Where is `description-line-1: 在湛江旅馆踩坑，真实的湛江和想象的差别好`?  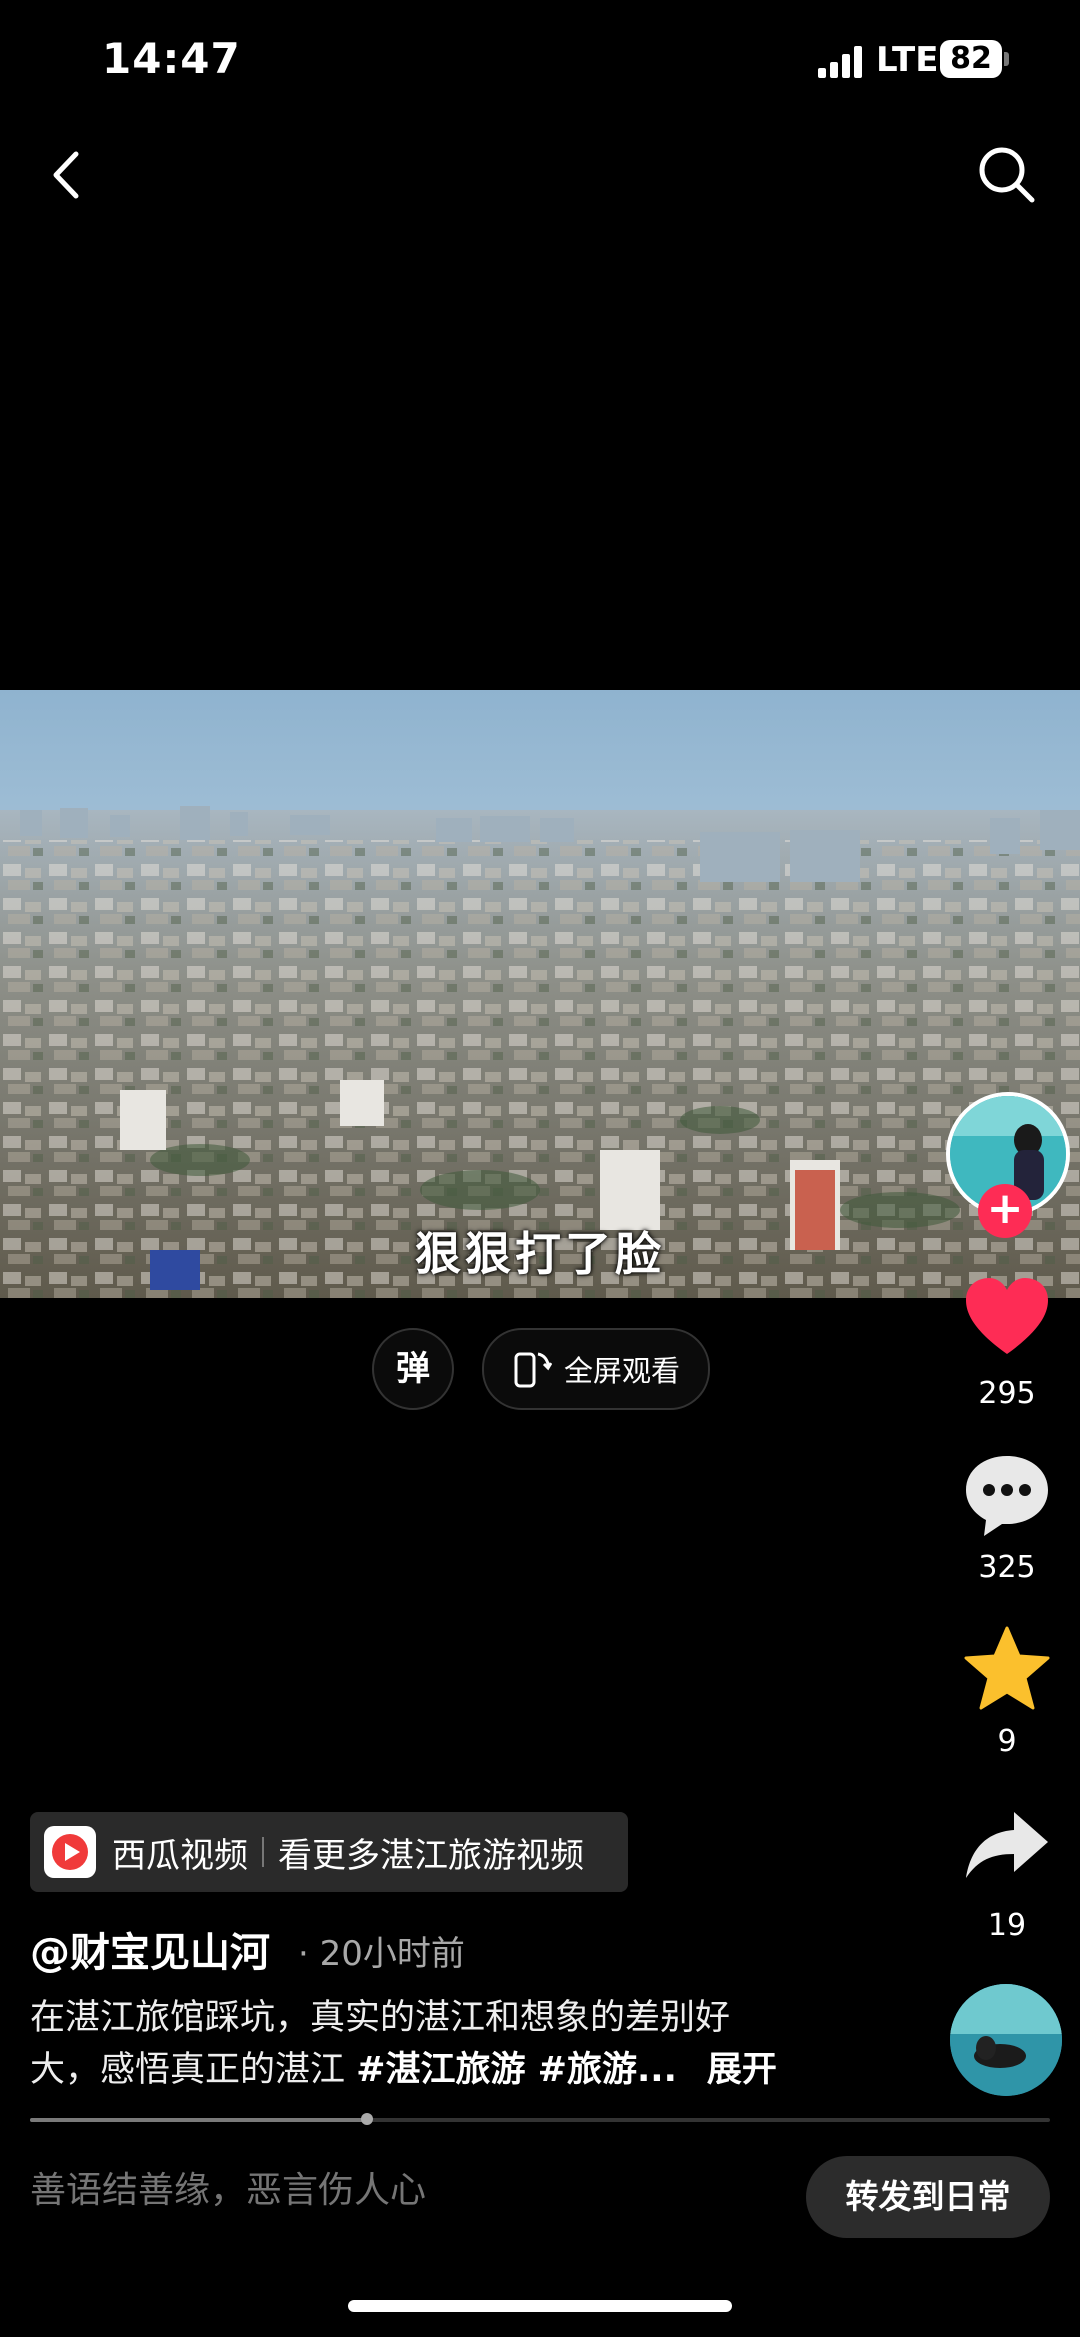
description-line-1: 在湛江旅馆踩坑，真实的湛江和想象的差别好 is located at coordinates (380, 2018).